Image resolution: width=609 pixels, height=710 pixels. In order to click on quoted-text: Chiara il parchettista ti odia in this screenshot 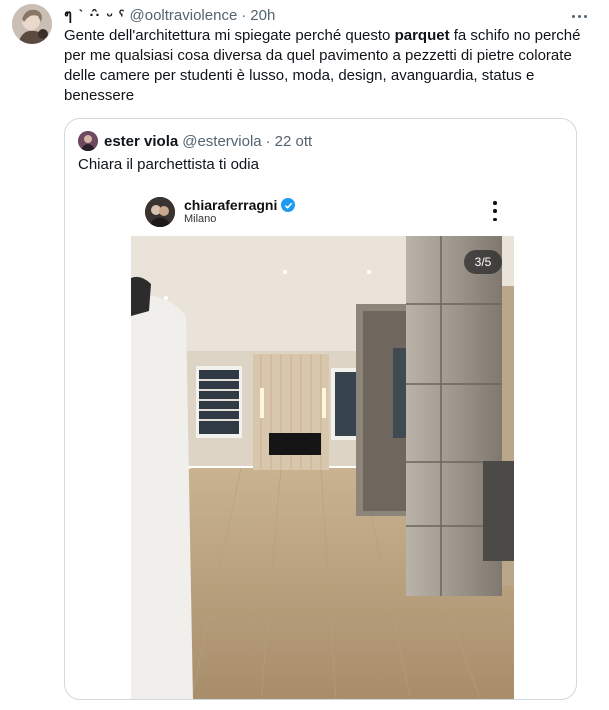, I will do `click(168, 164)`.